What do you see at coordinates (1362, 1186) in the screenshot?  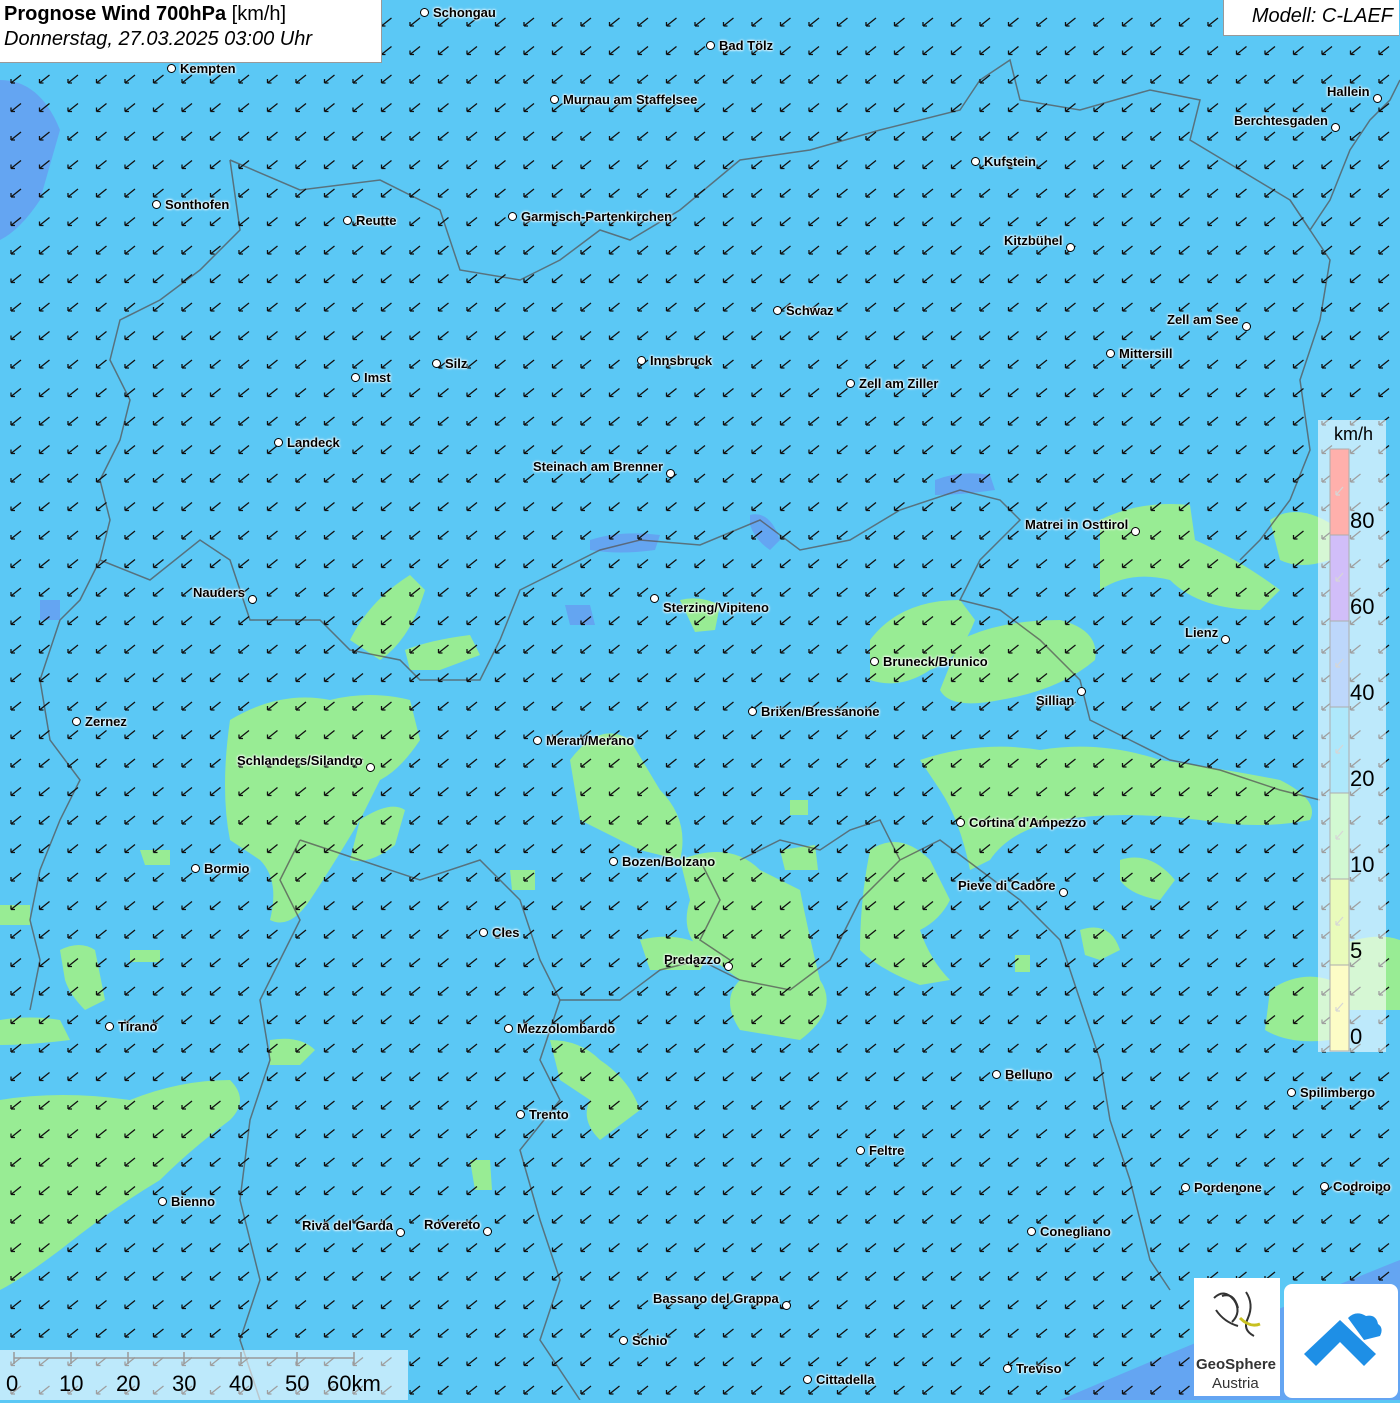 I see `city-label: Codroipo` at bounding box center [1362, 1186].